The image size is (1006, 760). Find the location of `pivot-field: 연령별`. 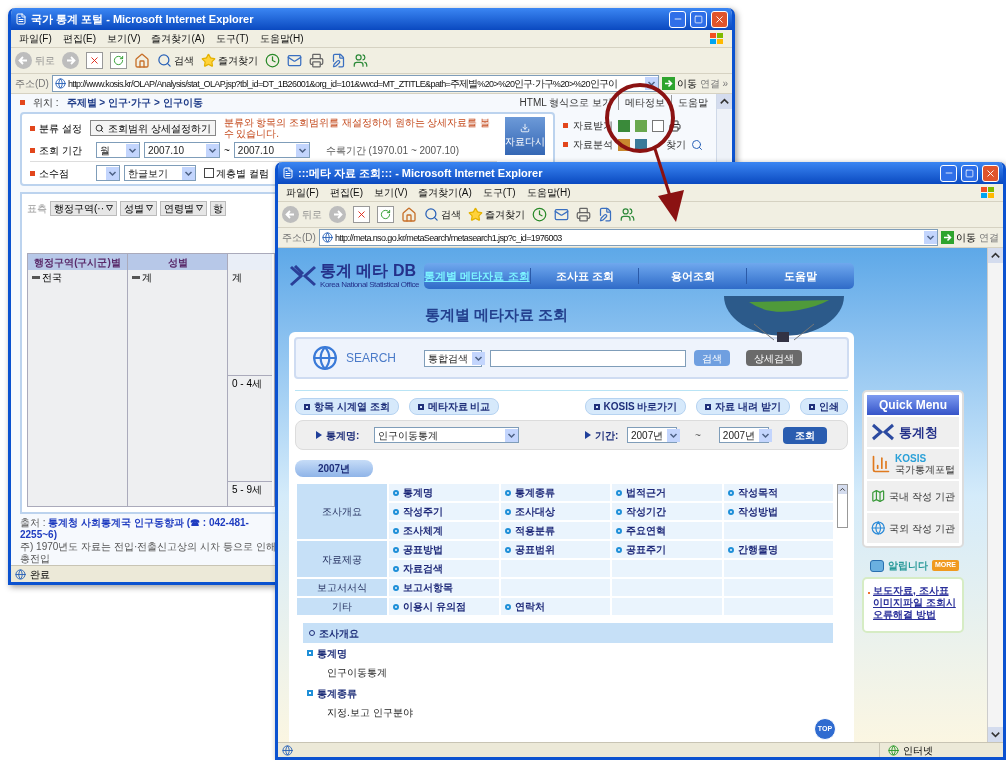

pivot-field: 연령별 is located at coordinates (183, 208).